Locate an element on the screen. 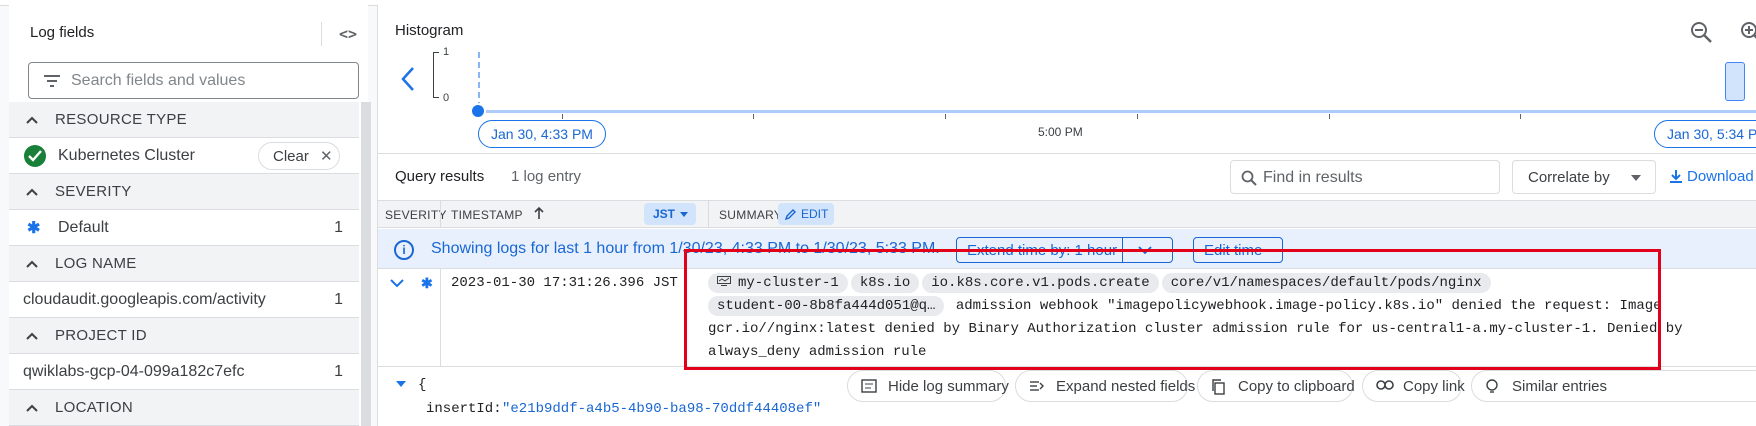 Image resolution: width=1756 pixels, height=426 pixels. extend-time-button: Extend time by: 1 hour is located at coordinates (1064, 250).